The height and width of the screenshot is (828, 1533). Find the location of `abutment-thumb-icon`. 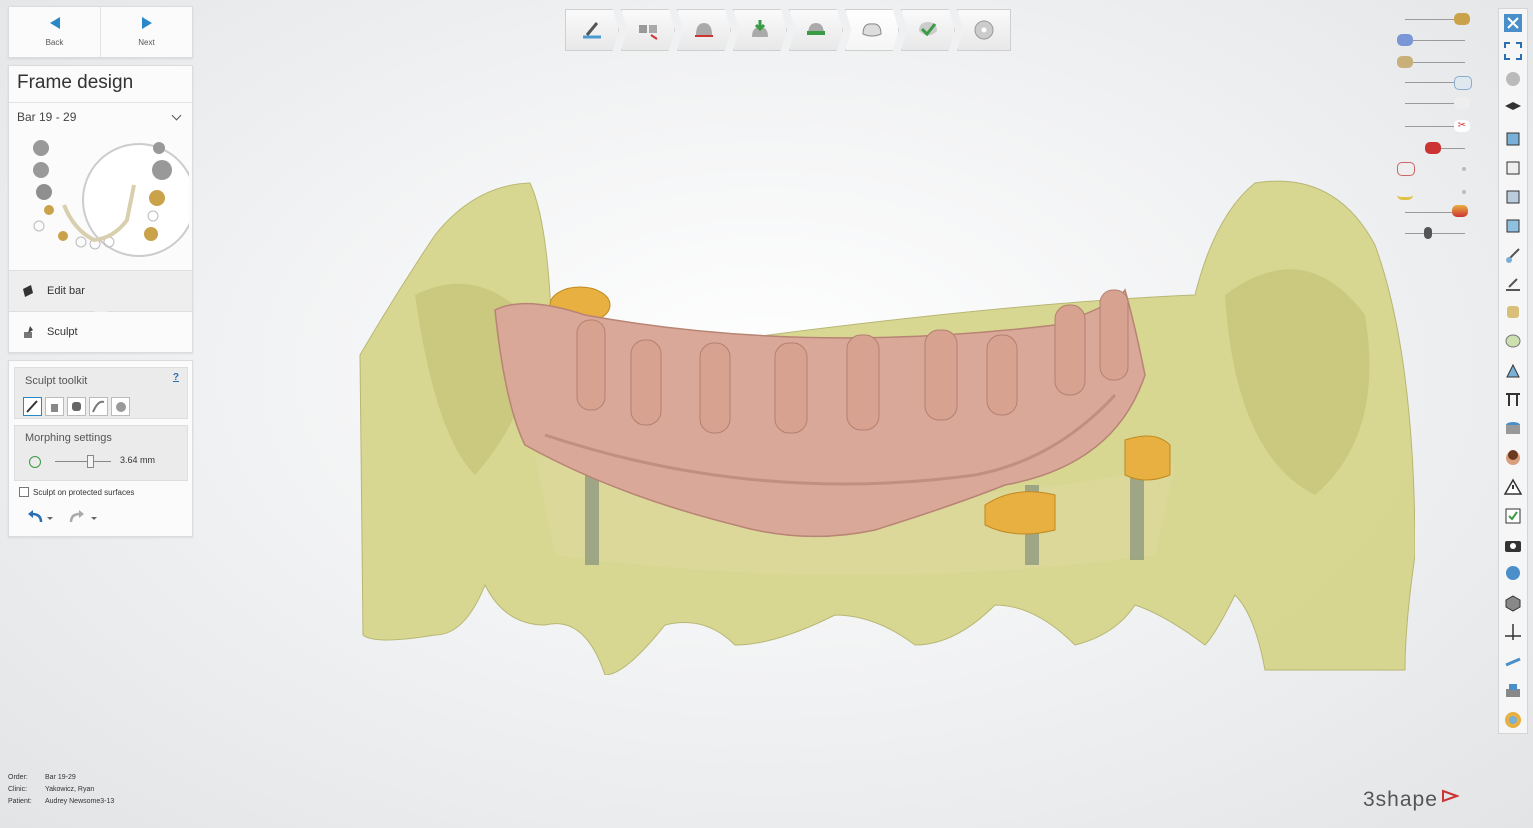

abutment-thumb-icon is located at coordinates (1405, 192).